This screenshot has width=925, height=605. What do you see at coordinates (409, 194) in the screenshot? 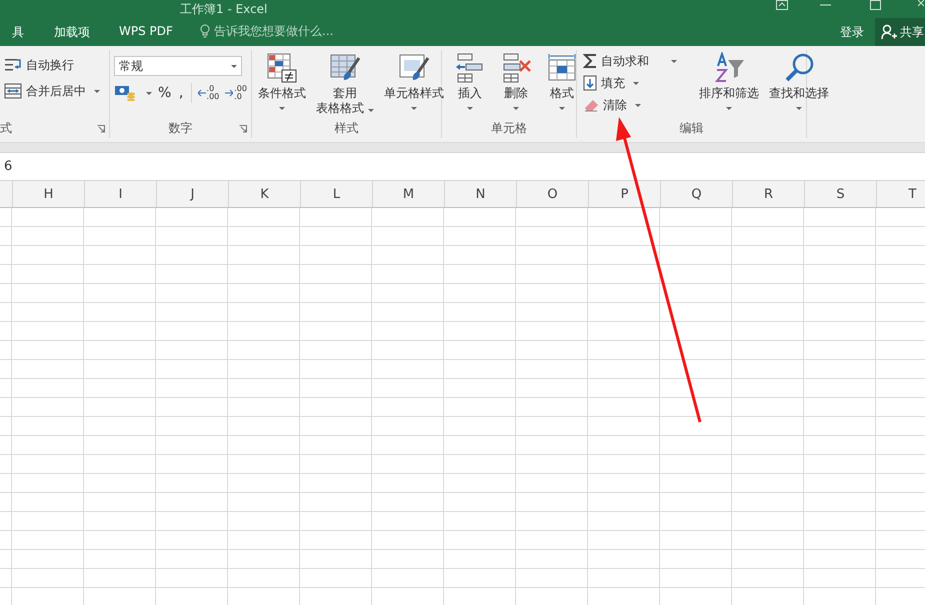
I see `column-header: M` at bounding box center [409, 194].